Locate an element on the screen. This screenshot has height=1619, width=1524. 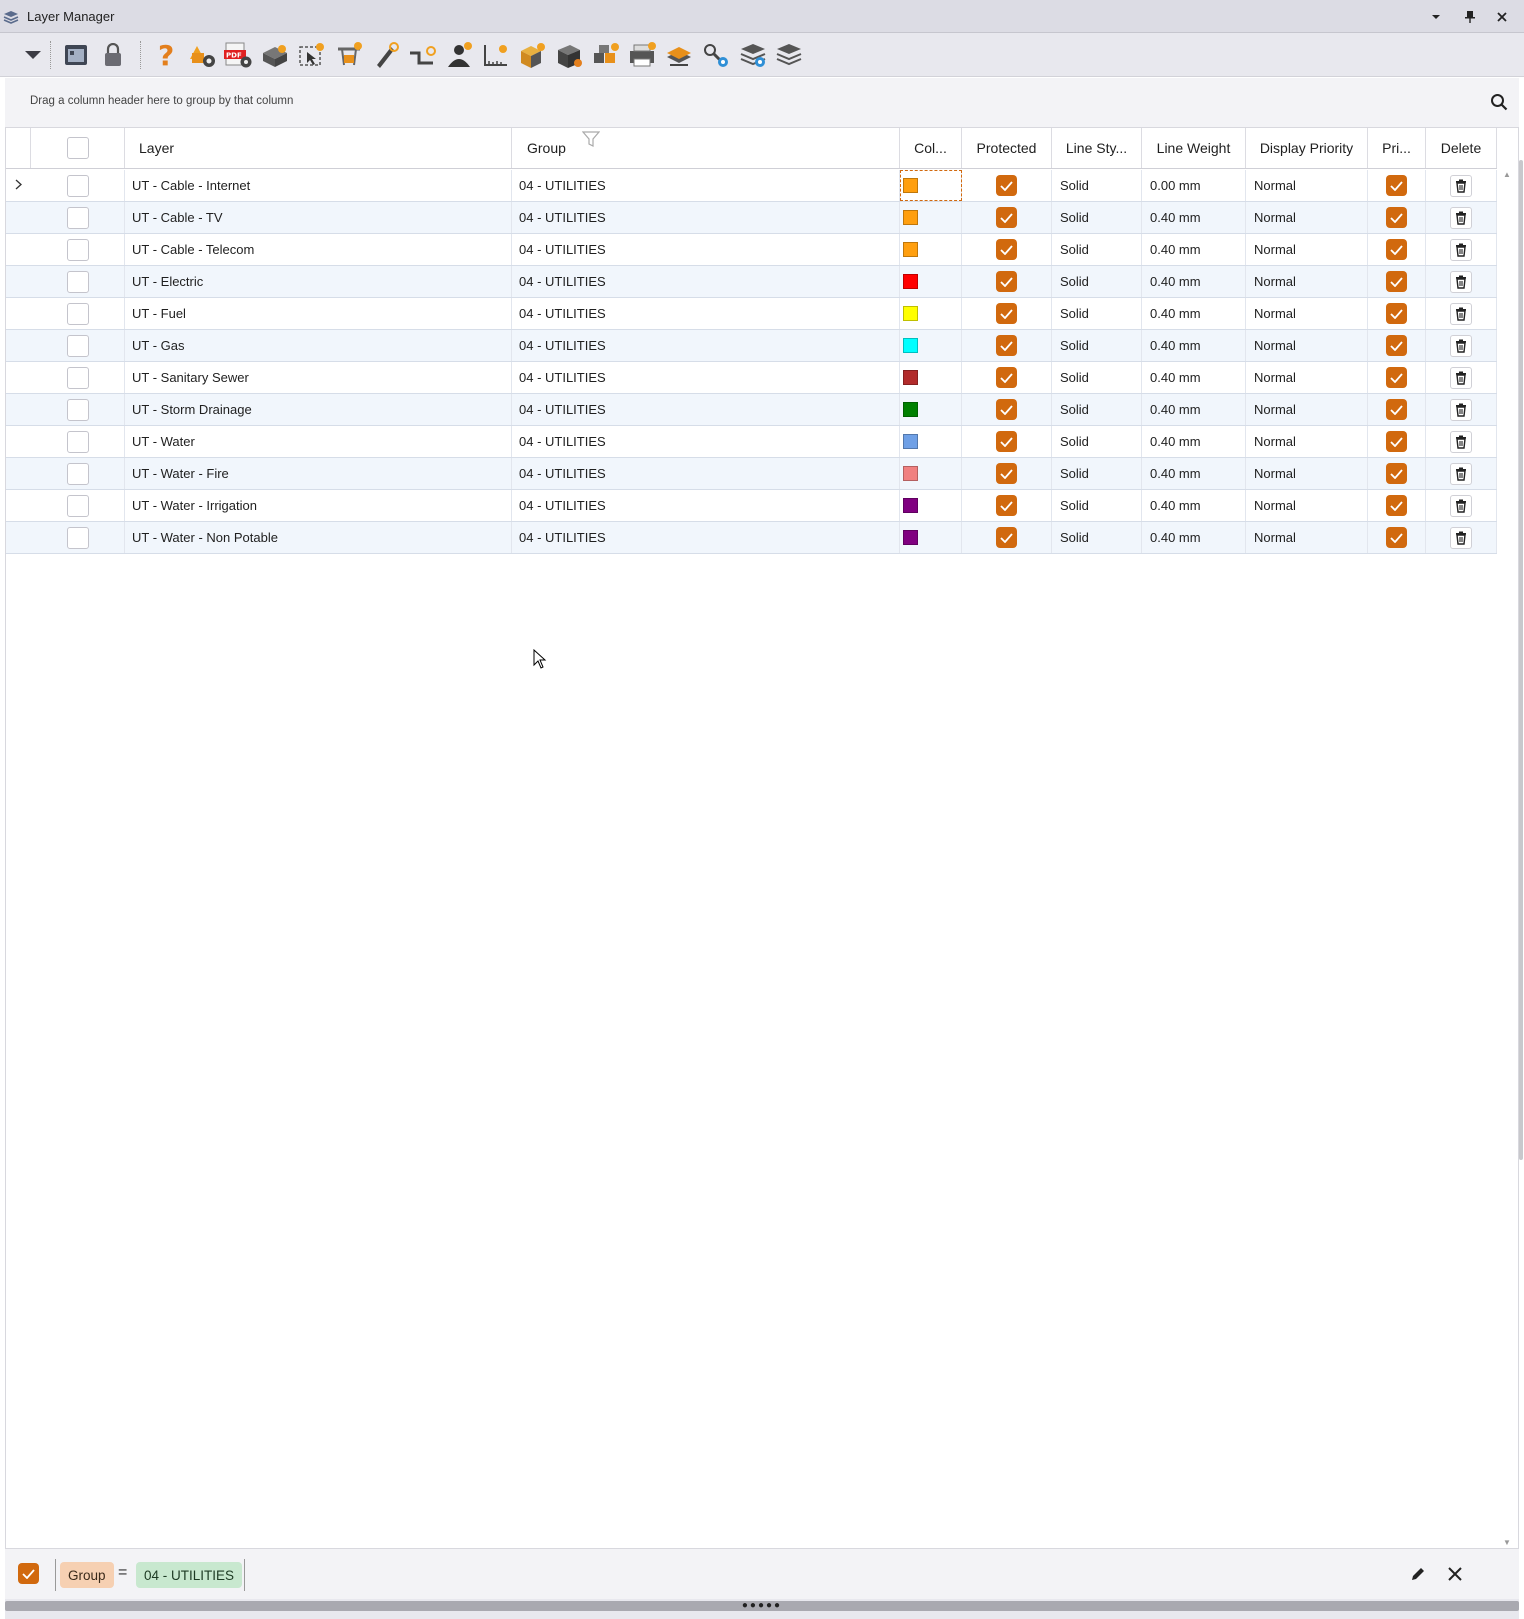
printer-icon is located at coordinates (642, 55).